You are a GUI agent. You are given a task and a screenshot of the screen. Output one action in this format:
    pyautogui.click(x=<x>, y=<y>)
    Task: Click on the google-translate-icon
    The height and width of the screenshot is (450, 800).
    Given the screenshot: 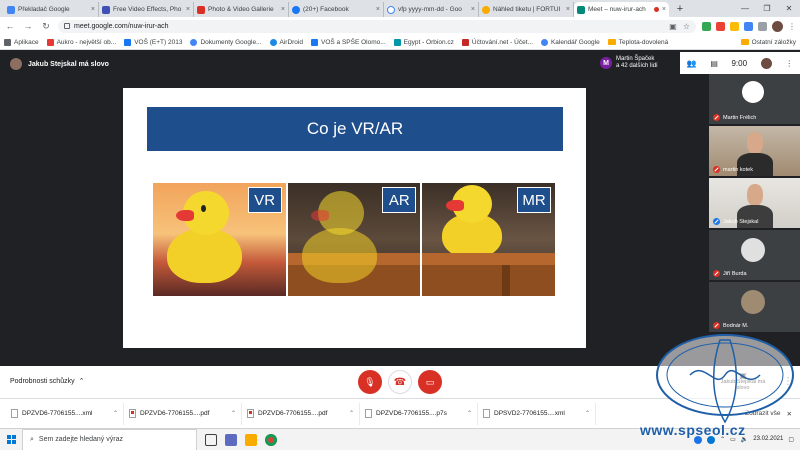 What is the action you would take?
    pyautogui.click(x=11, y=9)
    